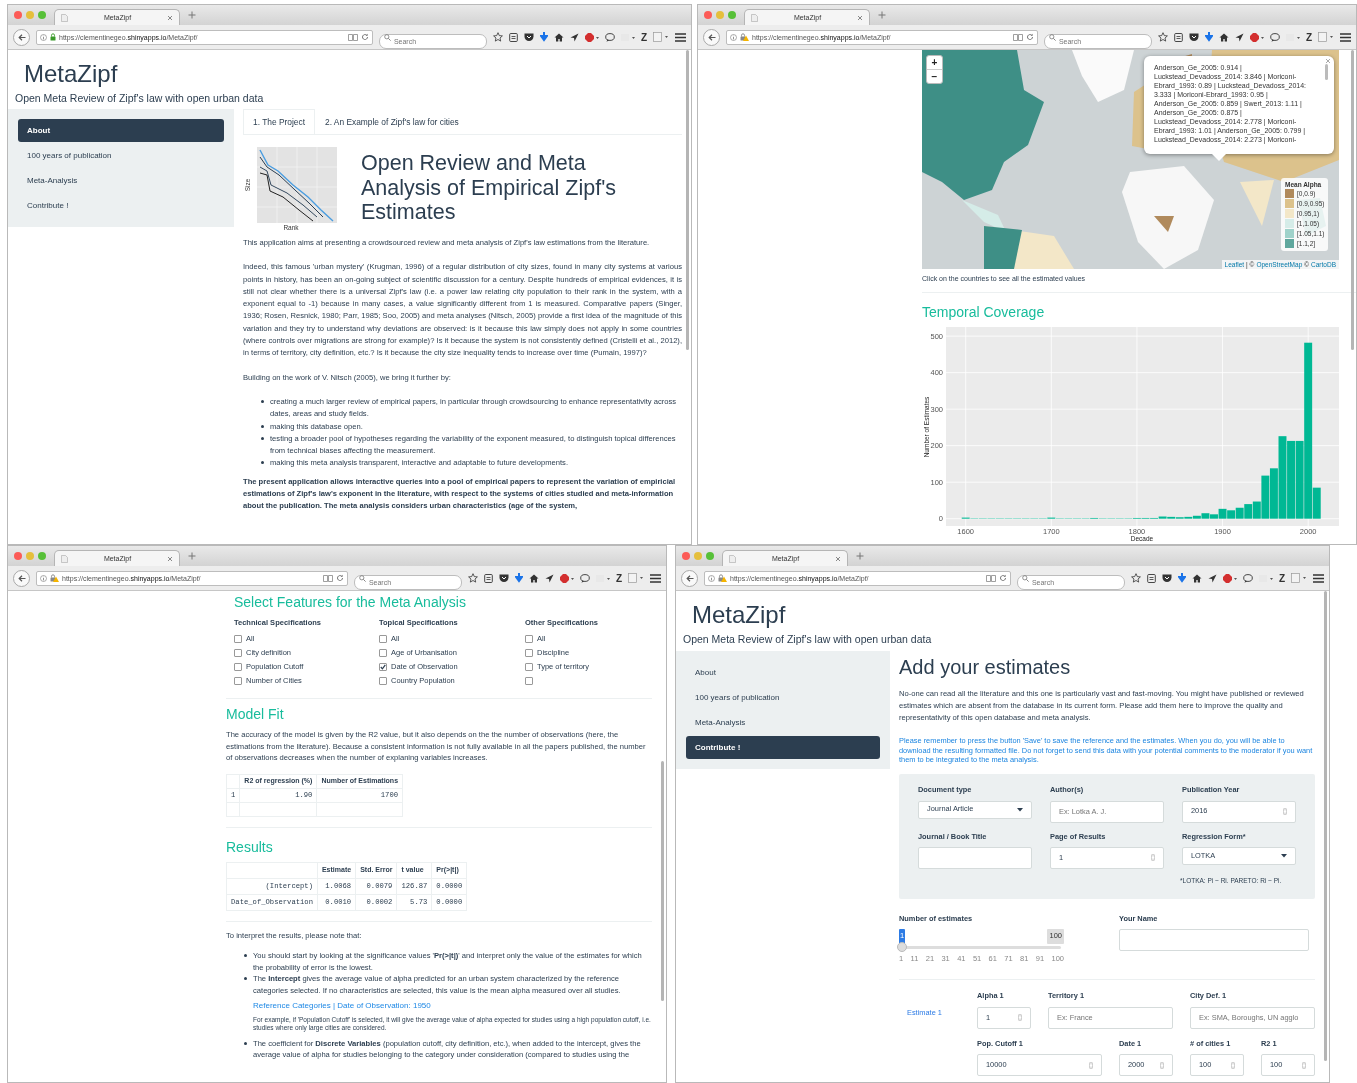 The image size is (1357, 1083). I want to click on nav-item: 100 years of publication, so click(121, 155).